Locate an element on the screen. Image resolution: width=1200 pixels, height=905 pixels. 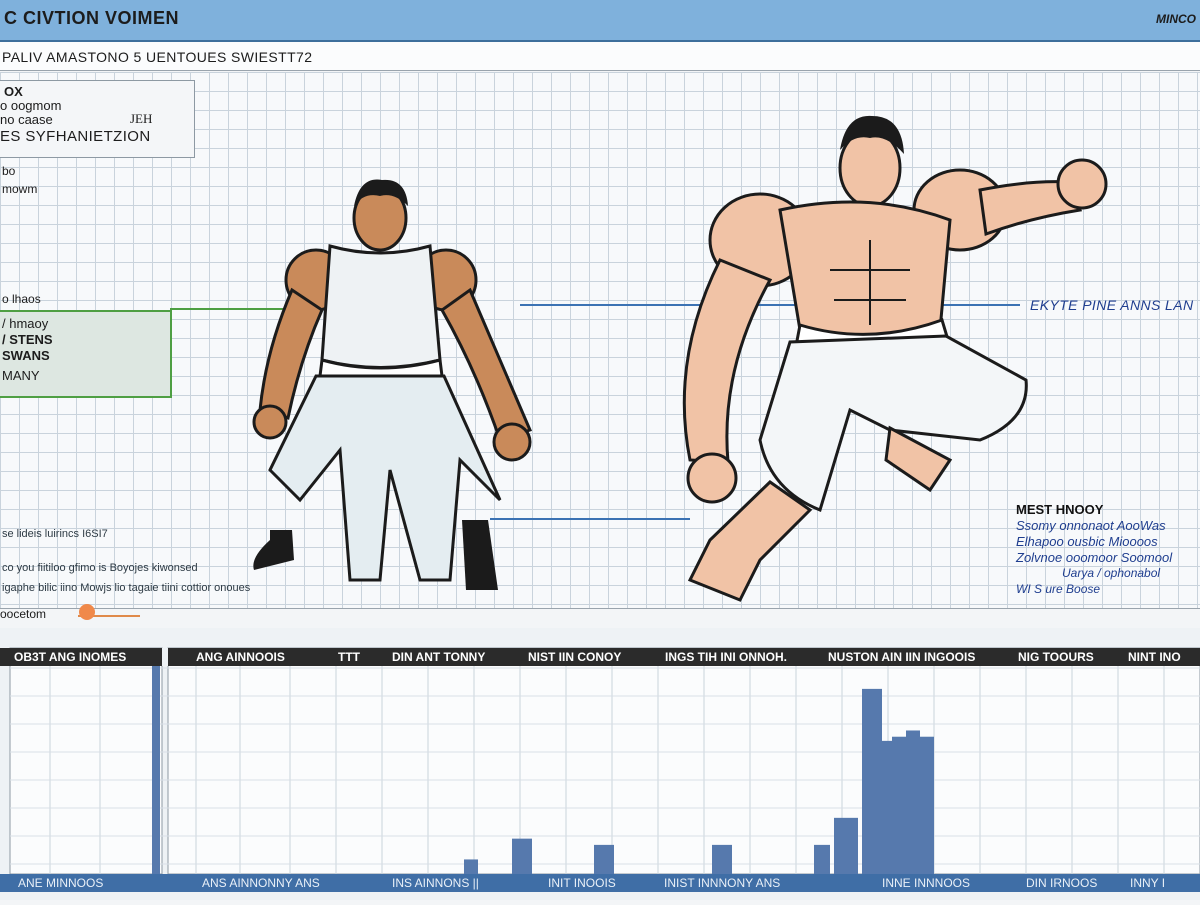
info-line-4: ES SYFHANIETZION is located at coordinates (75, 136).